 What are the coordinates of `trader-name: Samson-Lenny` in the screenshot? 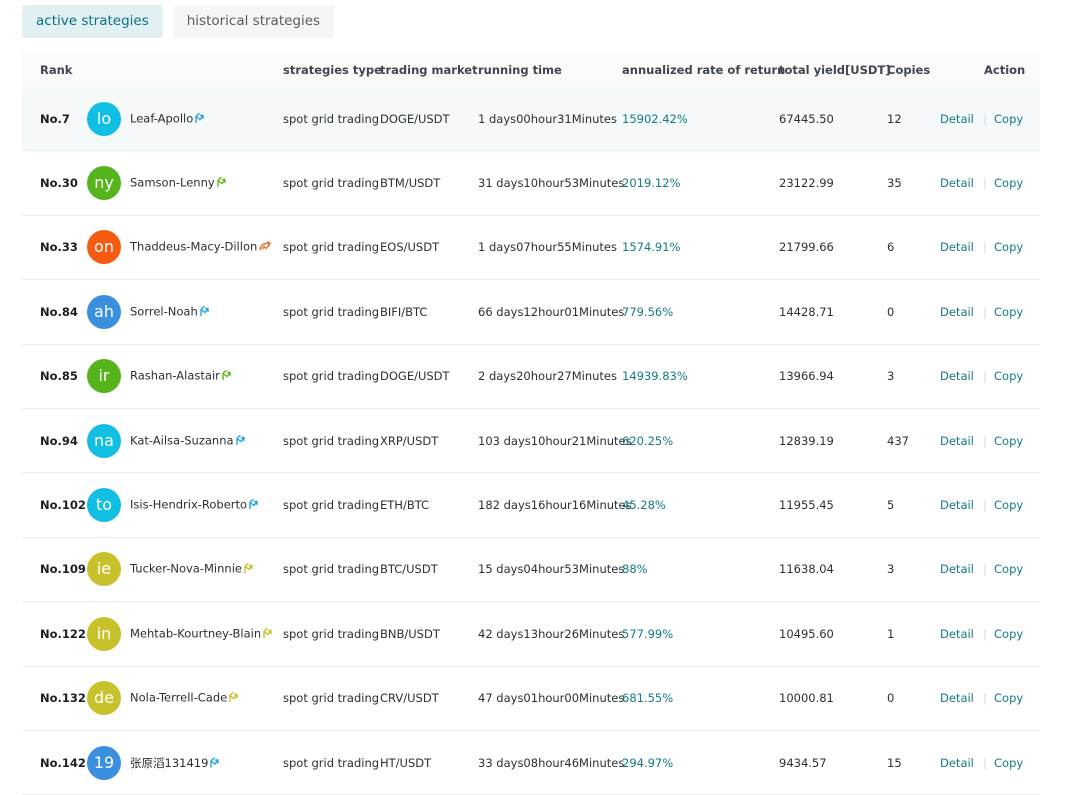 It's located at (178, 183).